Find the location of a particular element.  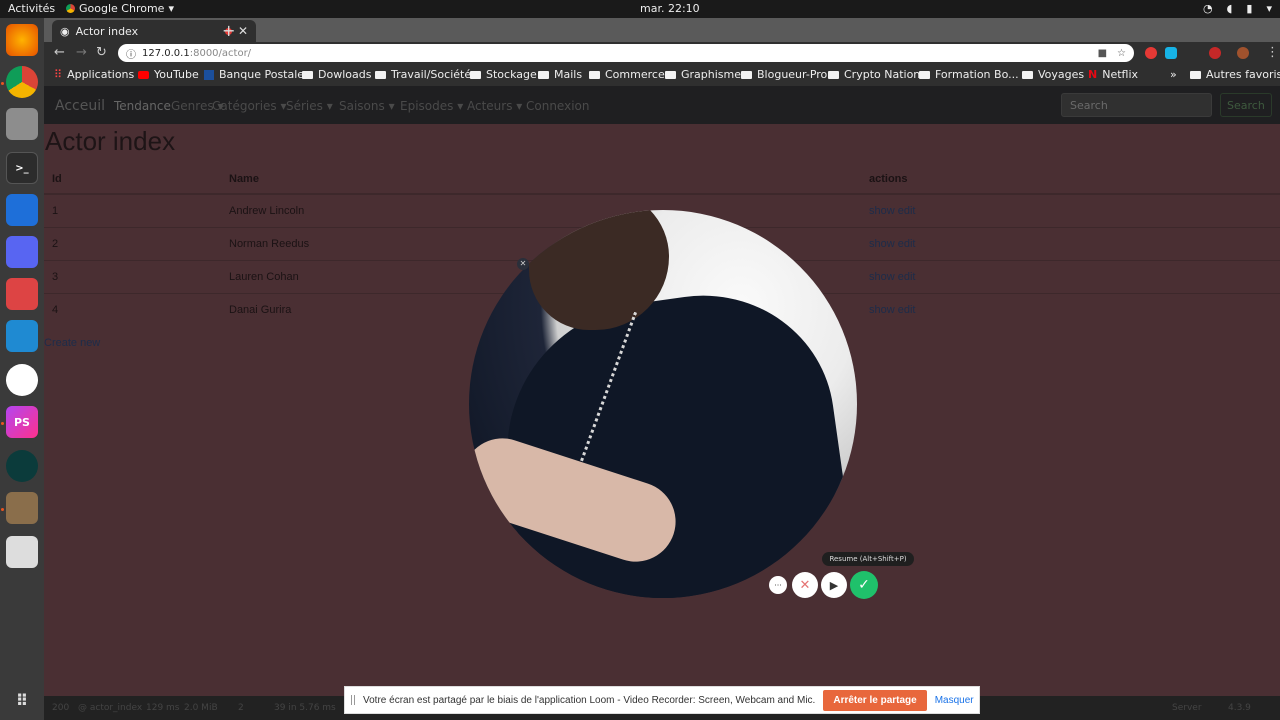

bookmark-graphisme: Graphisme is located at coordinates (703, 74).